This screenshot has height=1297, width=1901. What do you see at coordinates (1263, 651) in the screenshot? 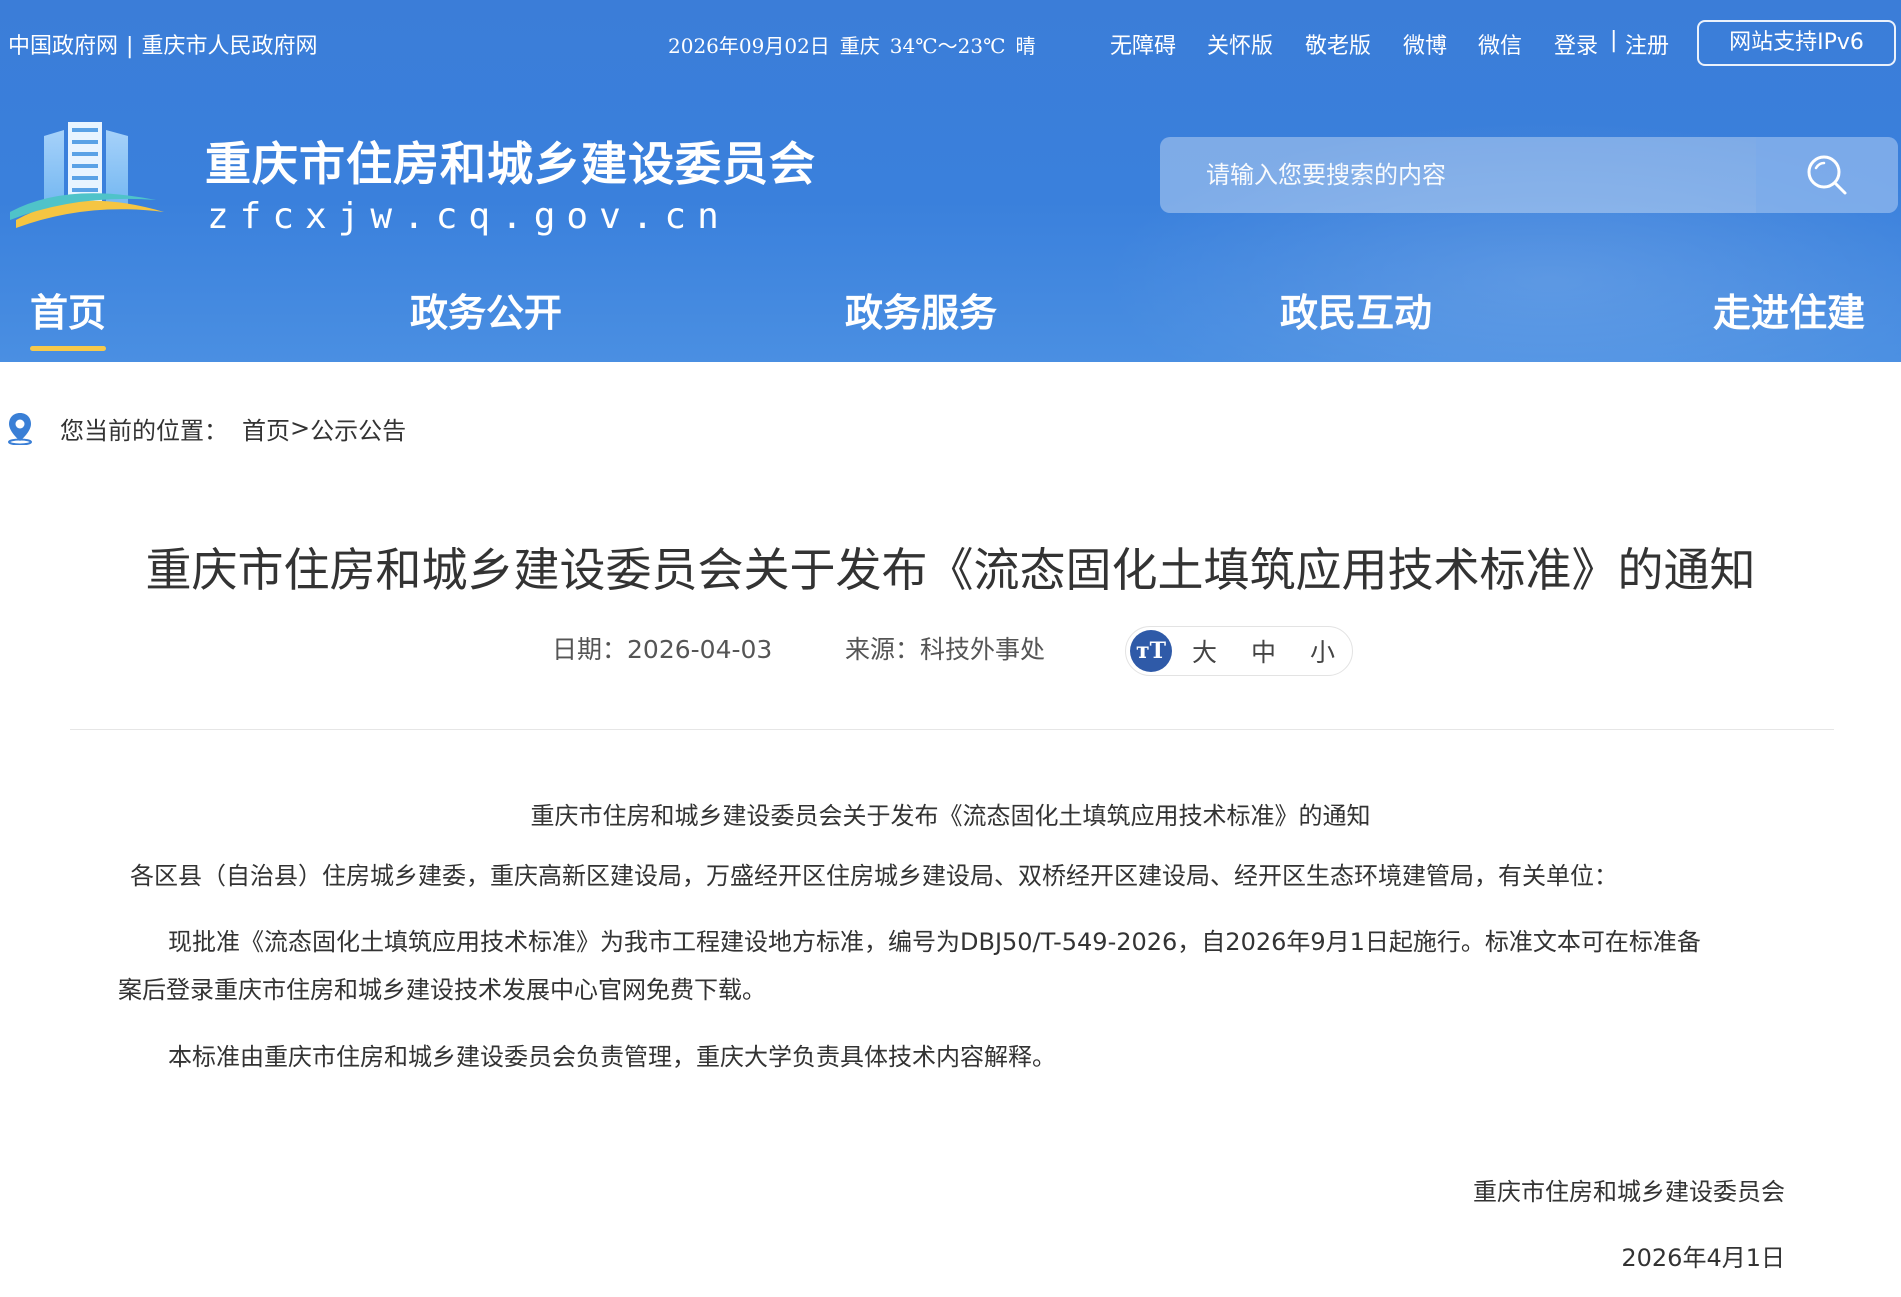
I see `font-size-medium: 中` at bounding box center [1263, 651].